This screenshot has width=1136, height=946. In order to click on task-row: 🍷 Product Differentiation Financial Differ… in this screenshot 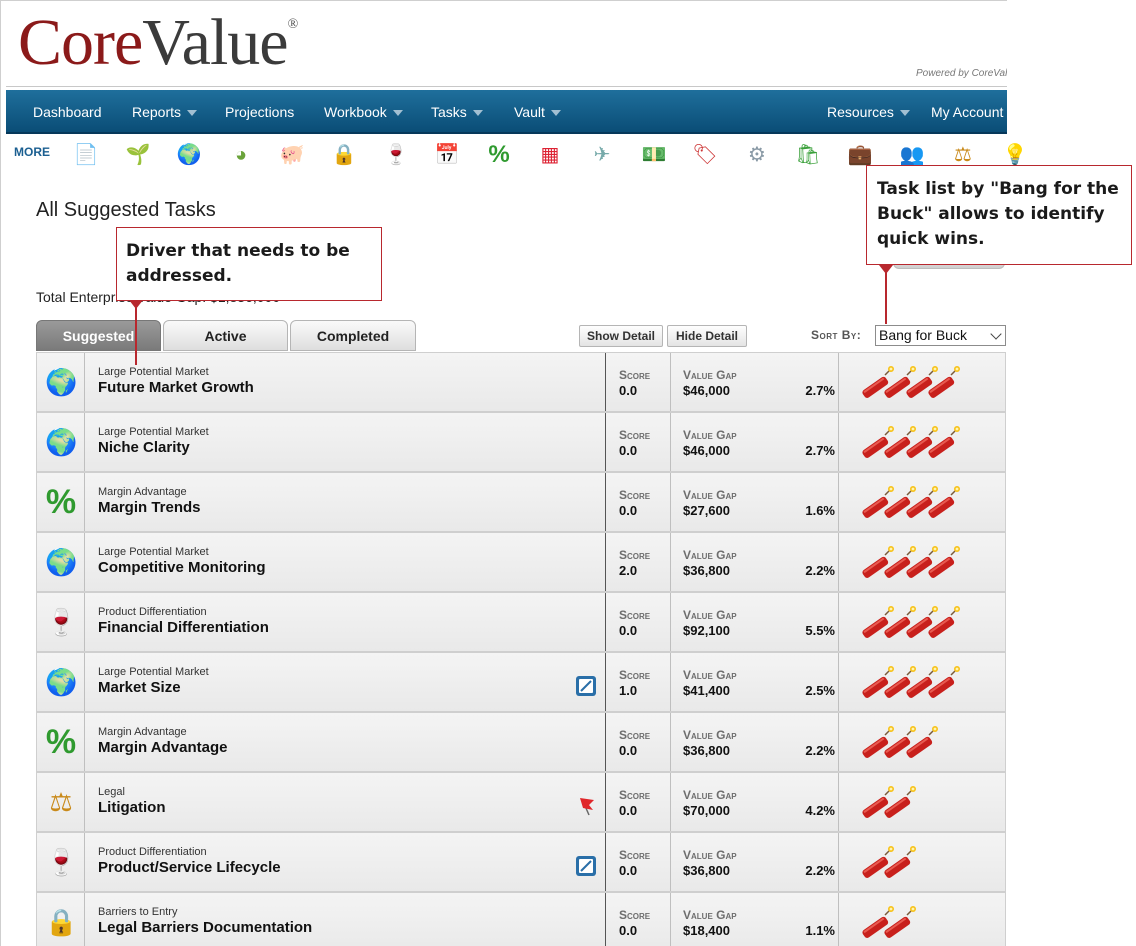, I will do `click(521, 622)`.